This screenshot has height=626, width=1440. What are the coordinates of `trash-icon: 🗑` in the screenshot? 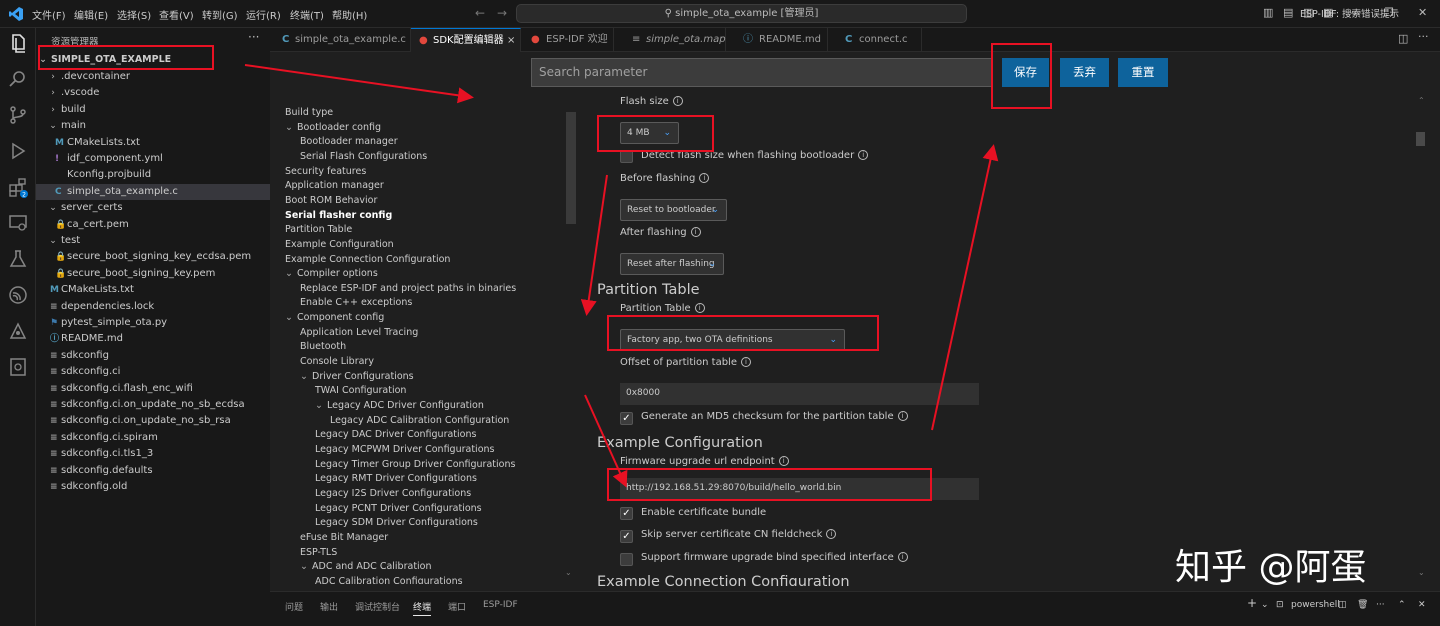 It's located at (1362, 605).